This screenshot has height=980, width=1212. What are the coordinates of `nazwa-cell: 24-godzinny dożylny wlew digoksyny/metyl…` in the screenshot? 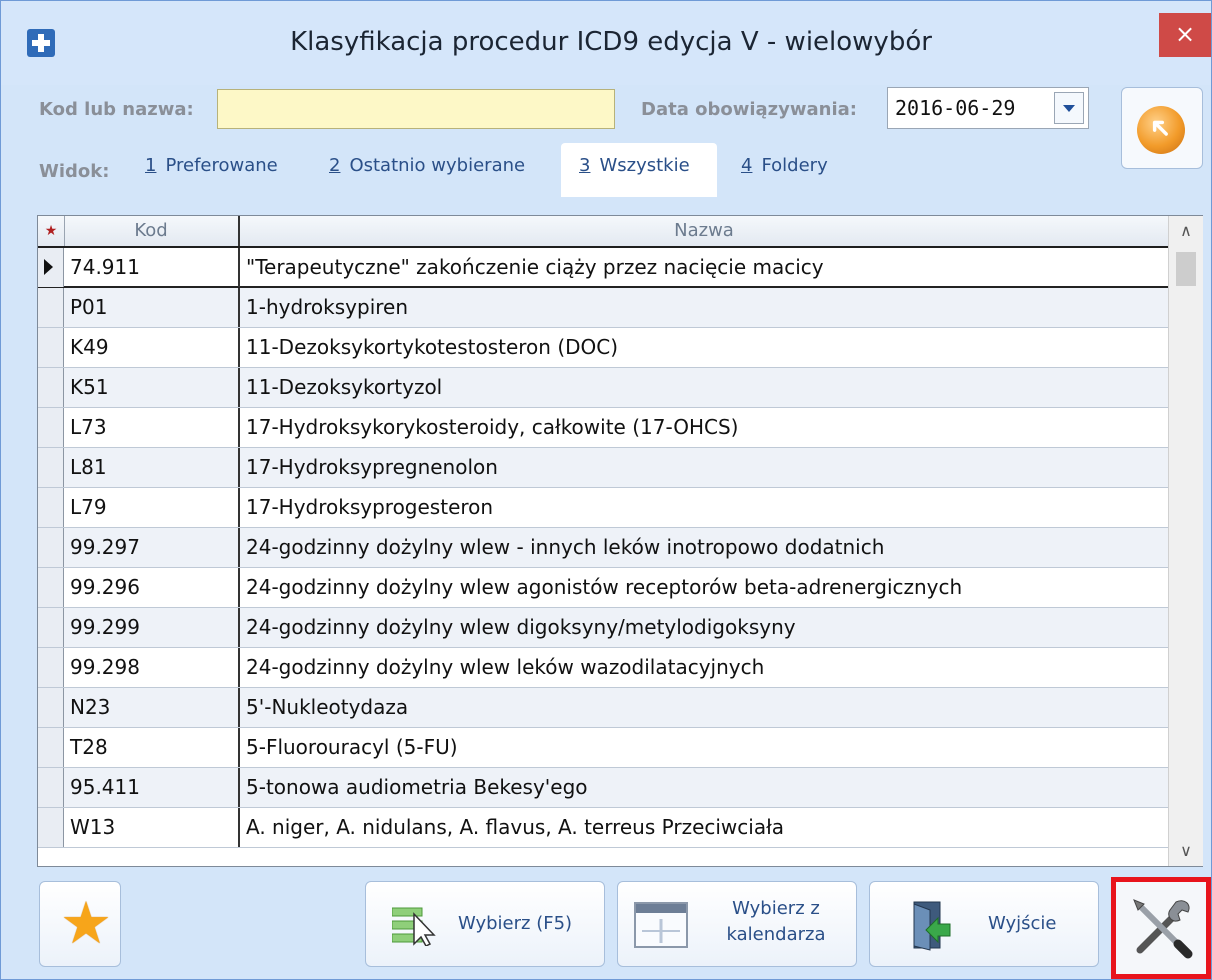 It's located at (521, 627).